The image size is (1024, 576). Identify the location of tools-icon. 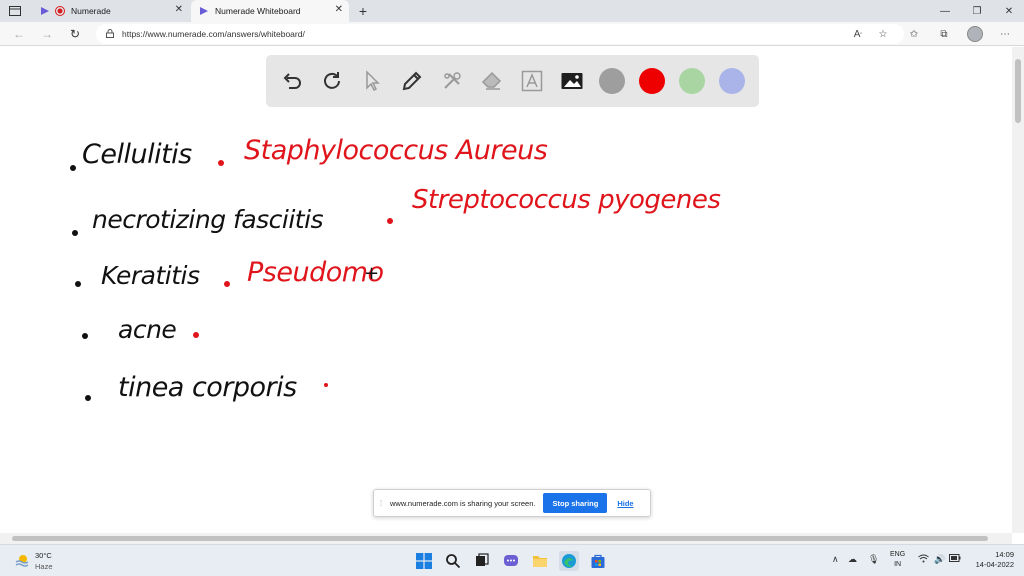
(452, 81).